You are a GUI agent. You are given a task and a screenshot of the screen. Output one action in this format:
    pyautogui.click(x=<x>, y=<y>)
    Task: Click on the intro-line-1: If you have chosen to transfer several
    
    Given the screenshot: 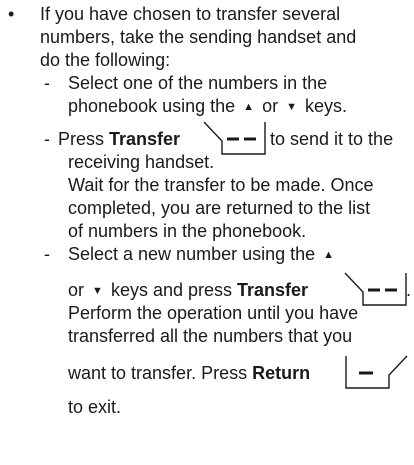 What is the action you would take?
    pyautogui.click(x=190, y=14)
    